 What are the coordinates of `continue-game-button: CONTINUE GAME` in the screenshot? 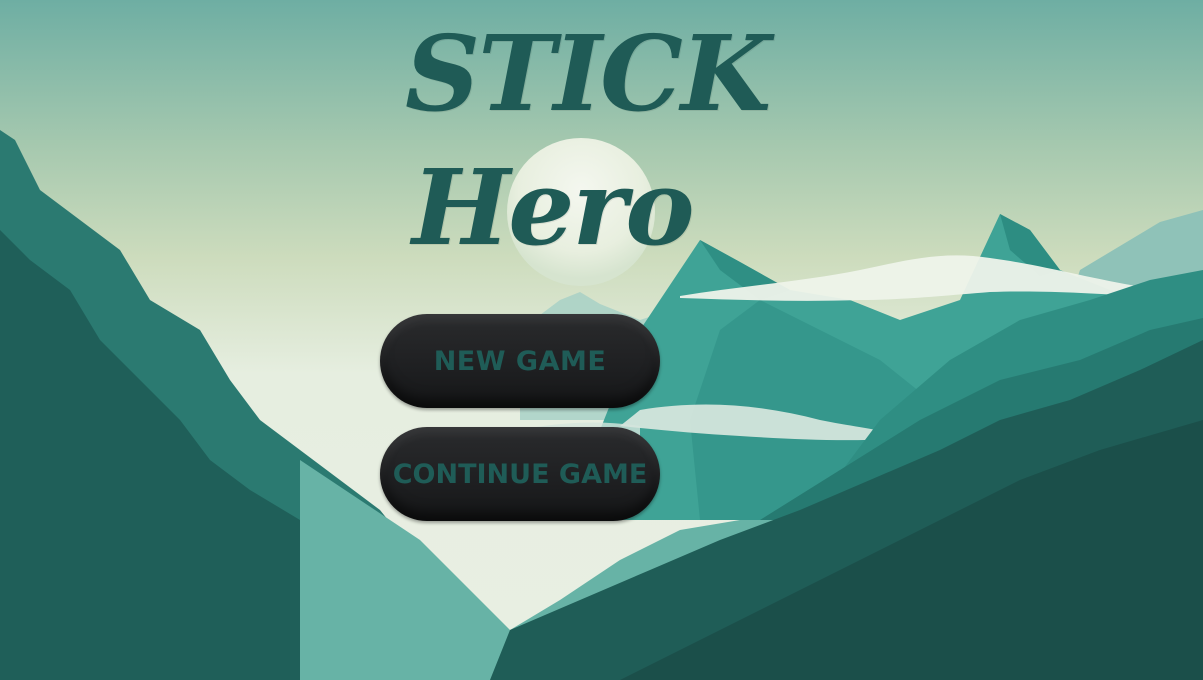 It's located at (520, 474).